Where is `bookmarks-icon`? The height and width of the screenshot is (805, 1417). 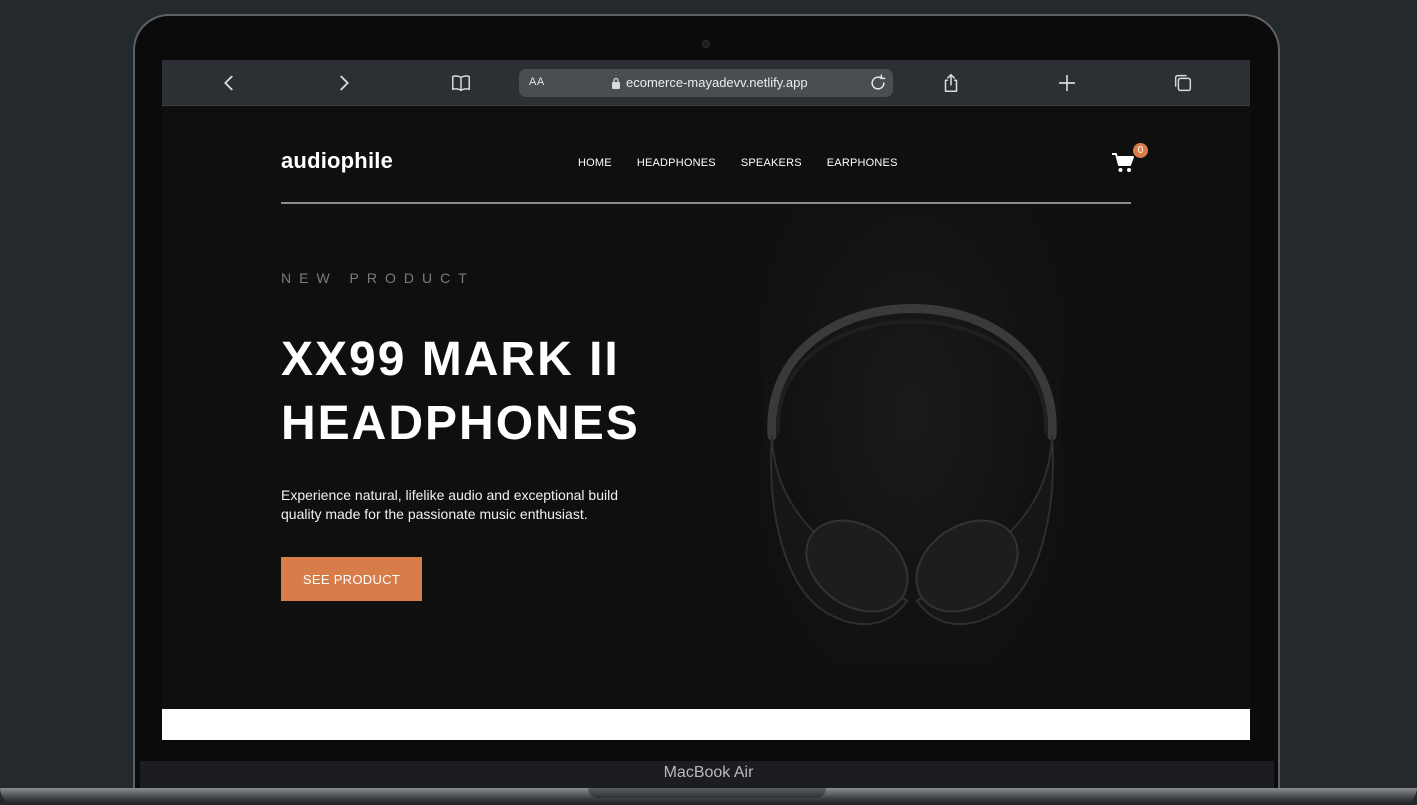
bookmarks-icon is located at coordinates (461, 83).